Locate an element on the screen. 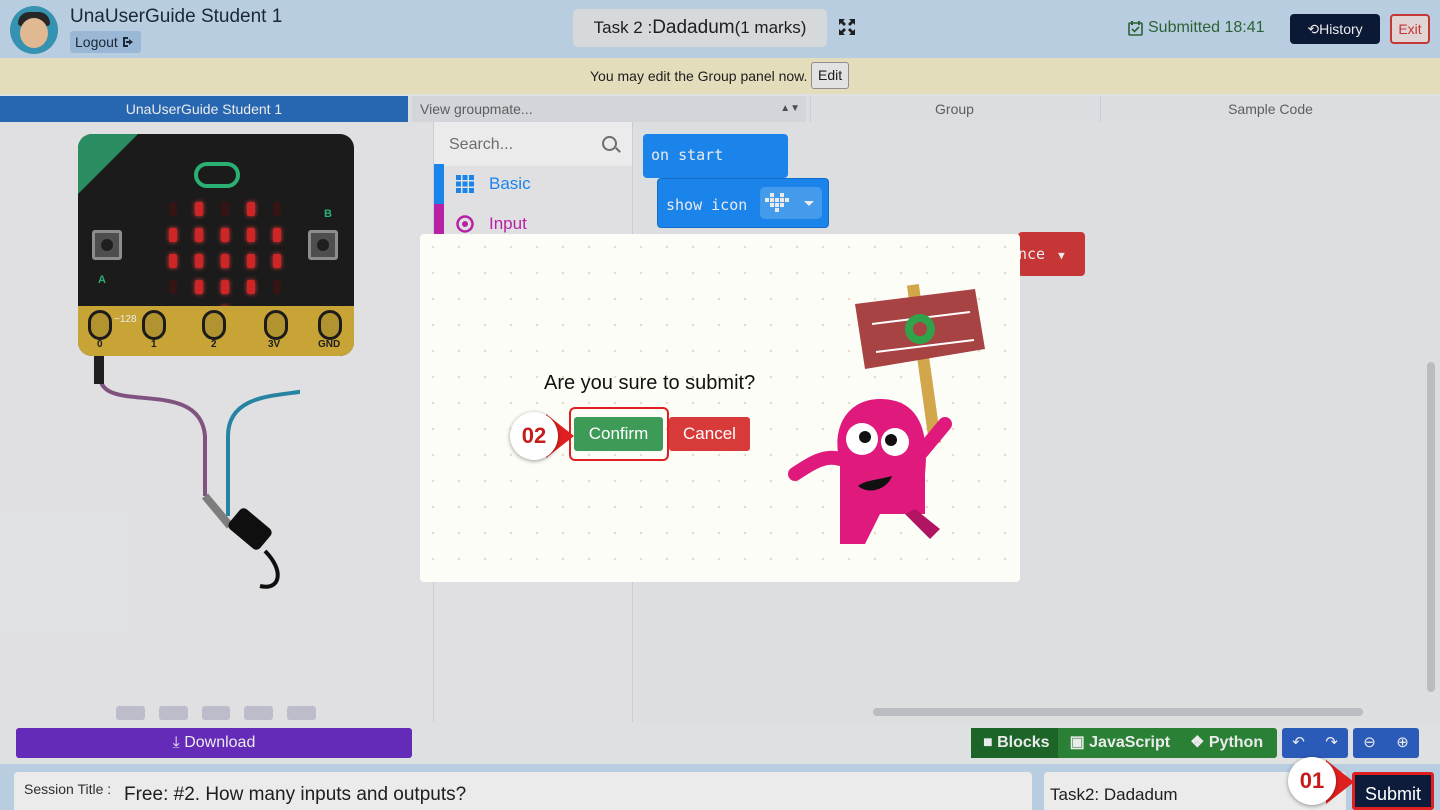 This screenshot has height=810, width=1440. step-01-marker: 01 is located at coordinates (1312, 781).